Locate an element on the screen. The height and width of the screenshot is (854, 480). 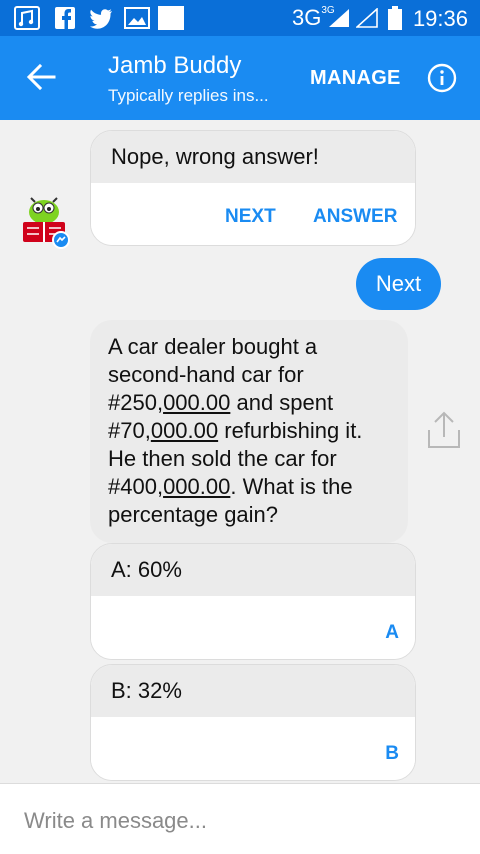
manage-button: MANAGE is located at coordinates (355, 78).